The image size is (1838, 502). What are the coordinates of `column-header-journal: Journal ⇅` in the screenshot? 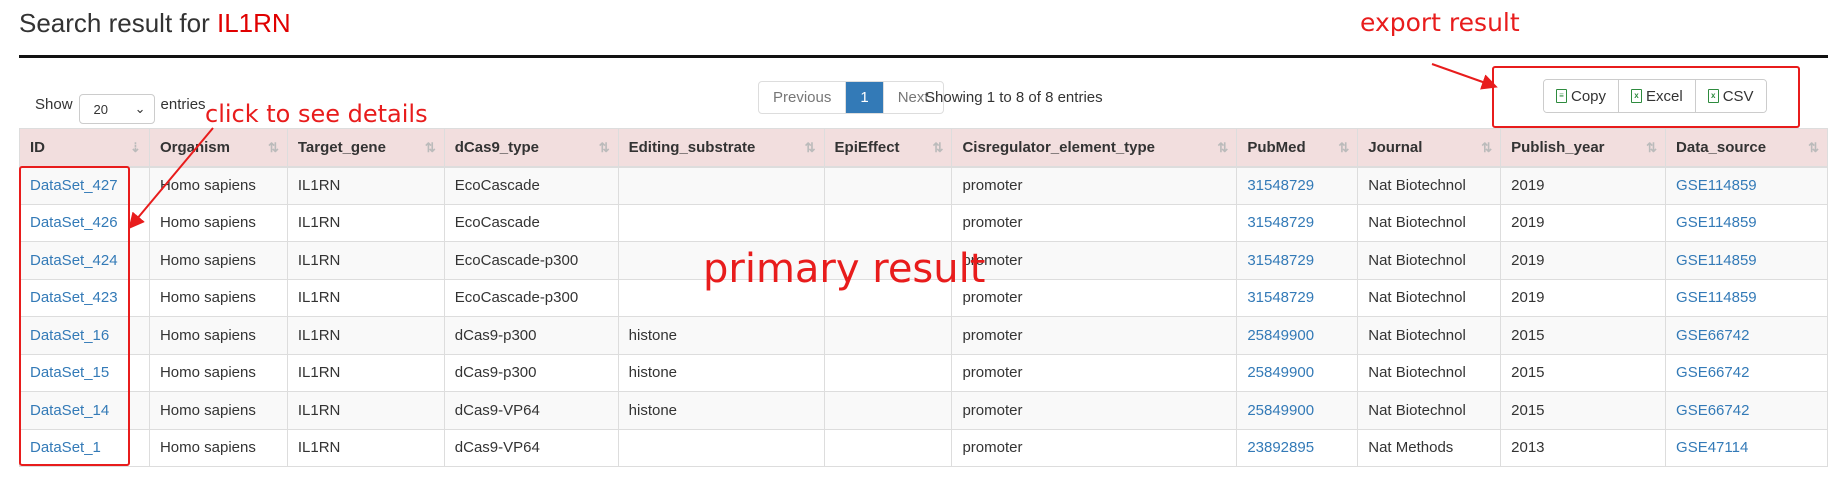 It's located at (1429, 148).